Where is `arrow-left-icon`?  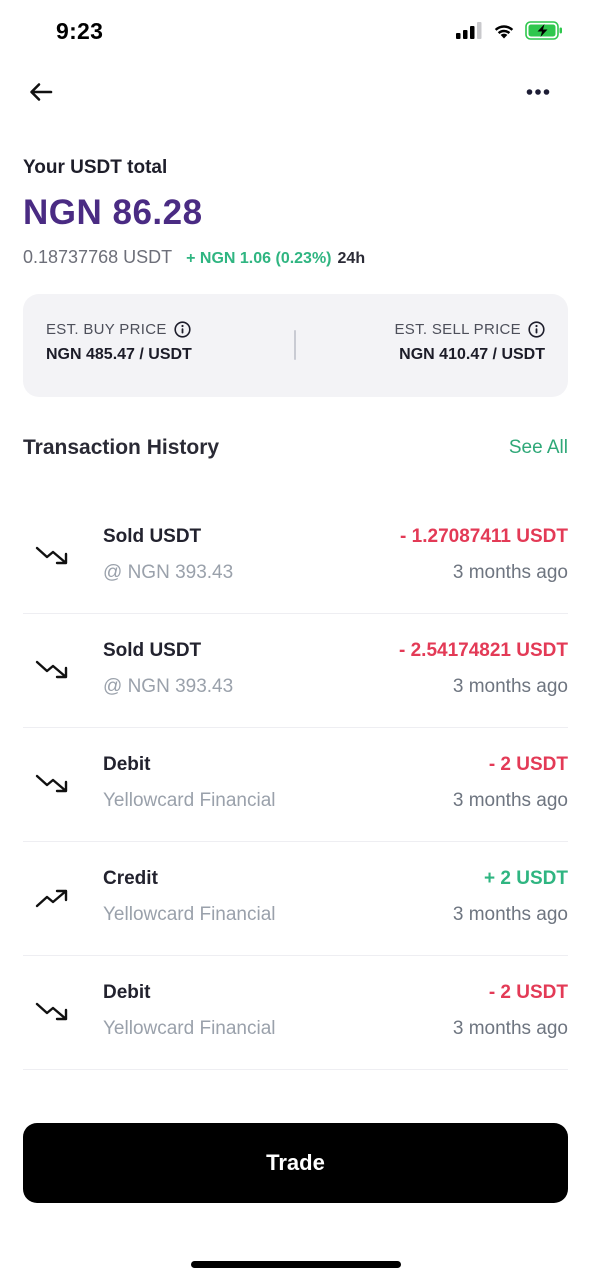 arrow-left-icon is located at coordinates (41, 92).